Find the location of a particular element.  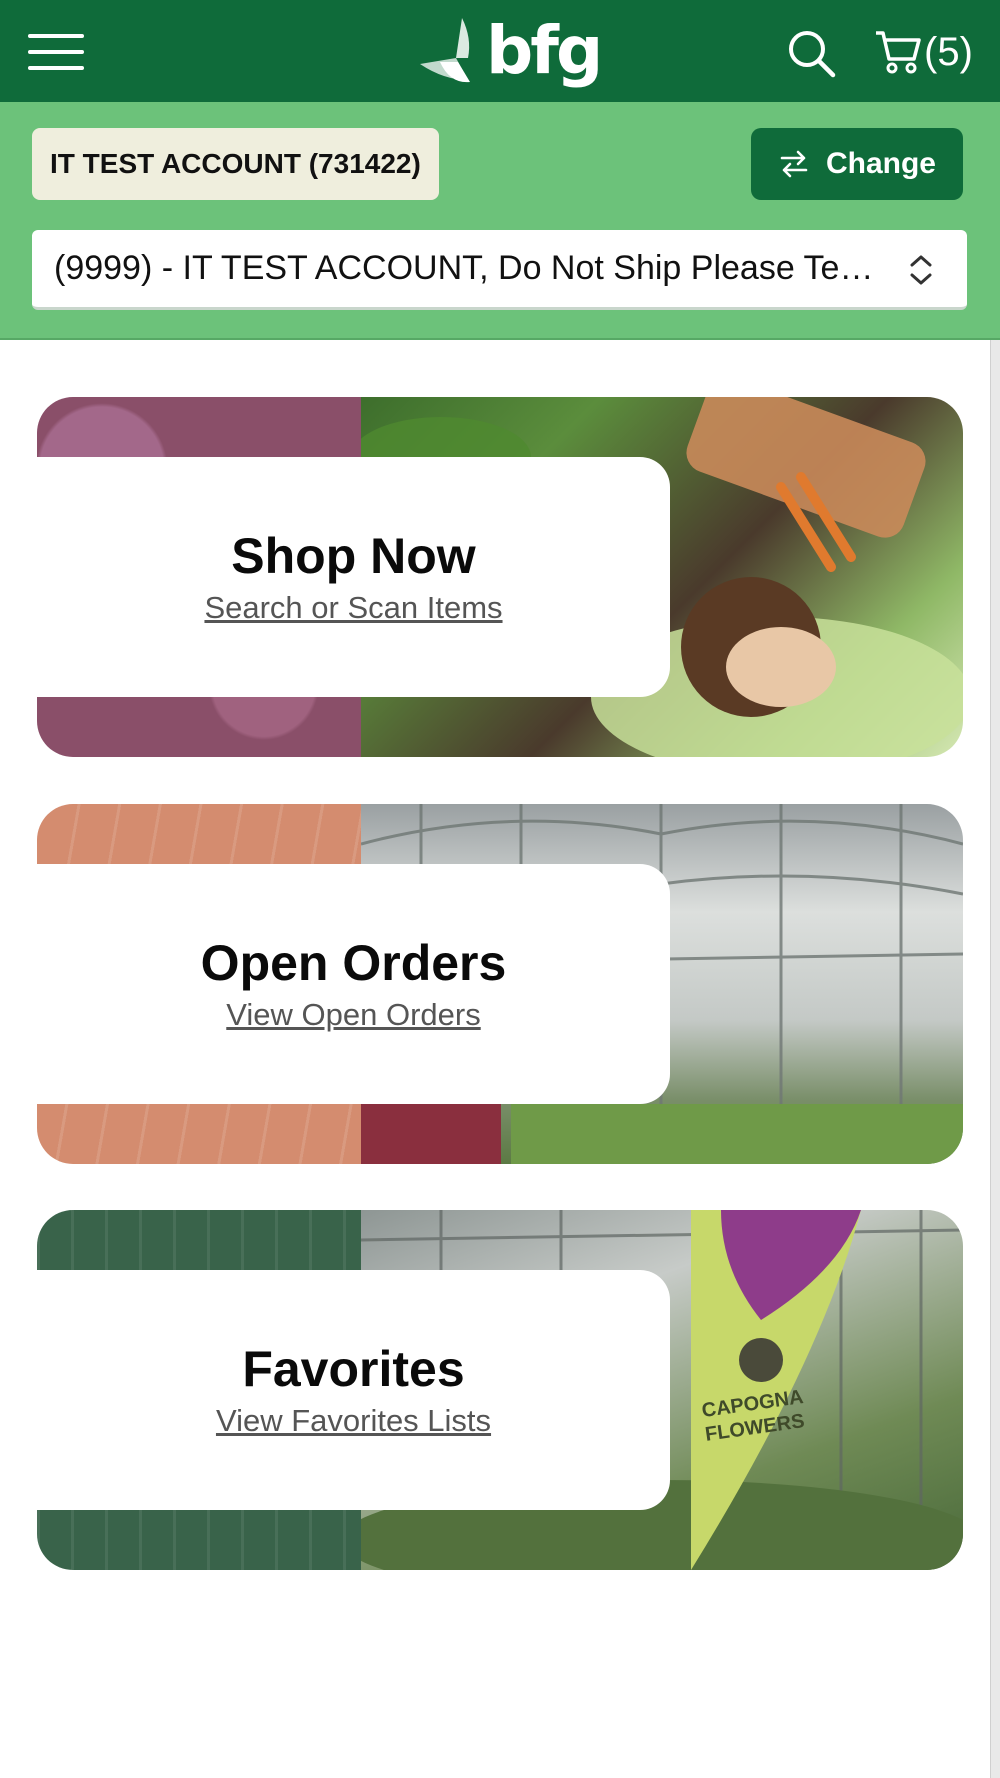

favorites-title: Favorites is located at coordinates (353, 1369).